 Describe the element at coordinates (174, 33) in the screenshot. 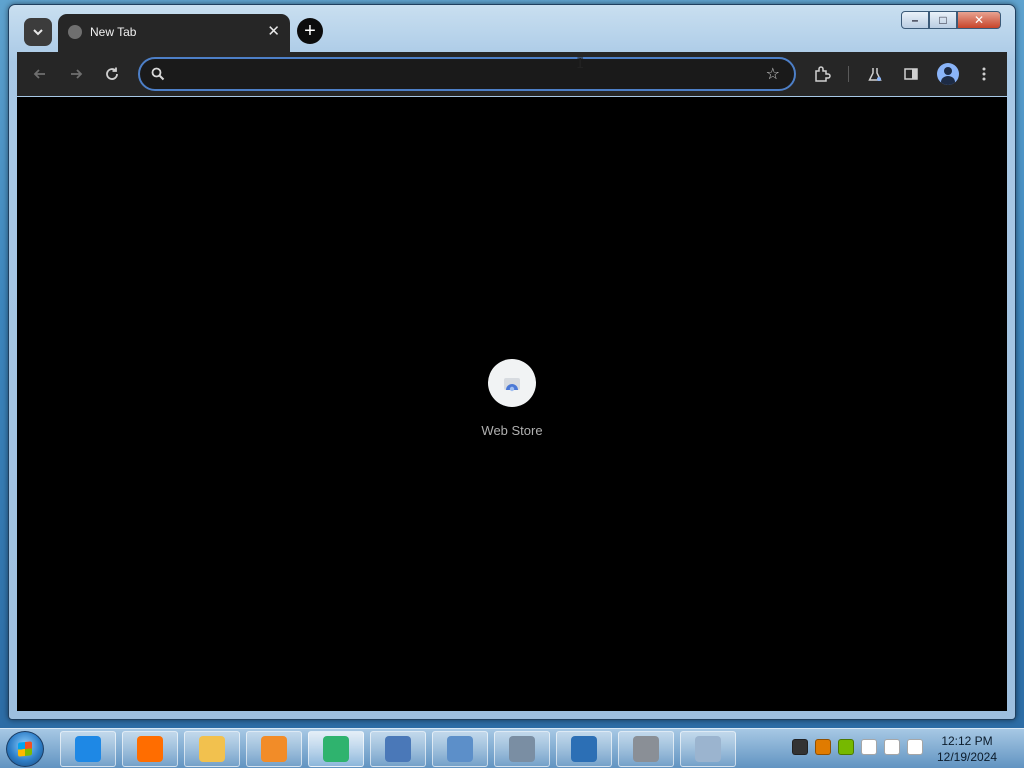

I see `tab-new-tab: New Tab ✕` at that location.